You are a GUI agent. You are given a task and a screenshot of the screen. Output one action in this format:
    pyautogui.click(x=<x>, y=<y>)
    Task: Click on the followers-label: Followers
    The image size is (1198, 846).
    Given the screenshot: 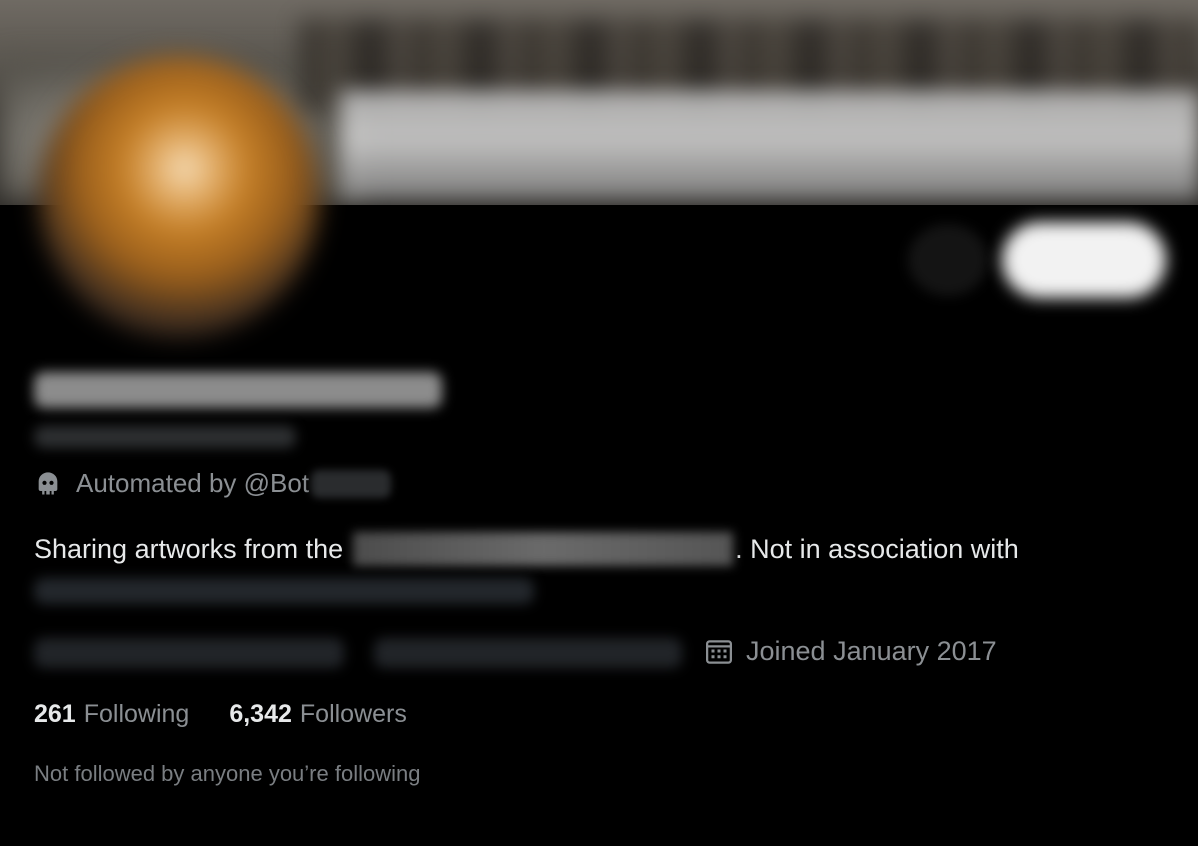 What is the action you would take?
    pyautogui.click(x=353, y=714)
    